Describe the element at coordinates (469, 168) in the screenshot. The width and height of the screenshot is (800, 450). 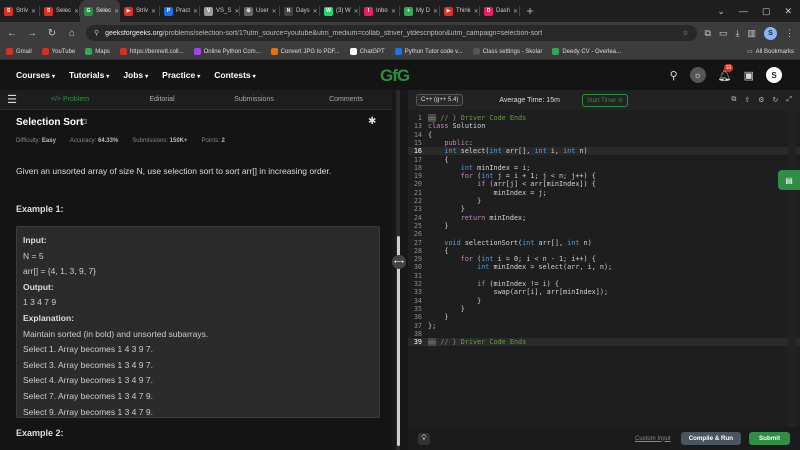
I see `code-line: 18 int minIndex = i;` at that location.